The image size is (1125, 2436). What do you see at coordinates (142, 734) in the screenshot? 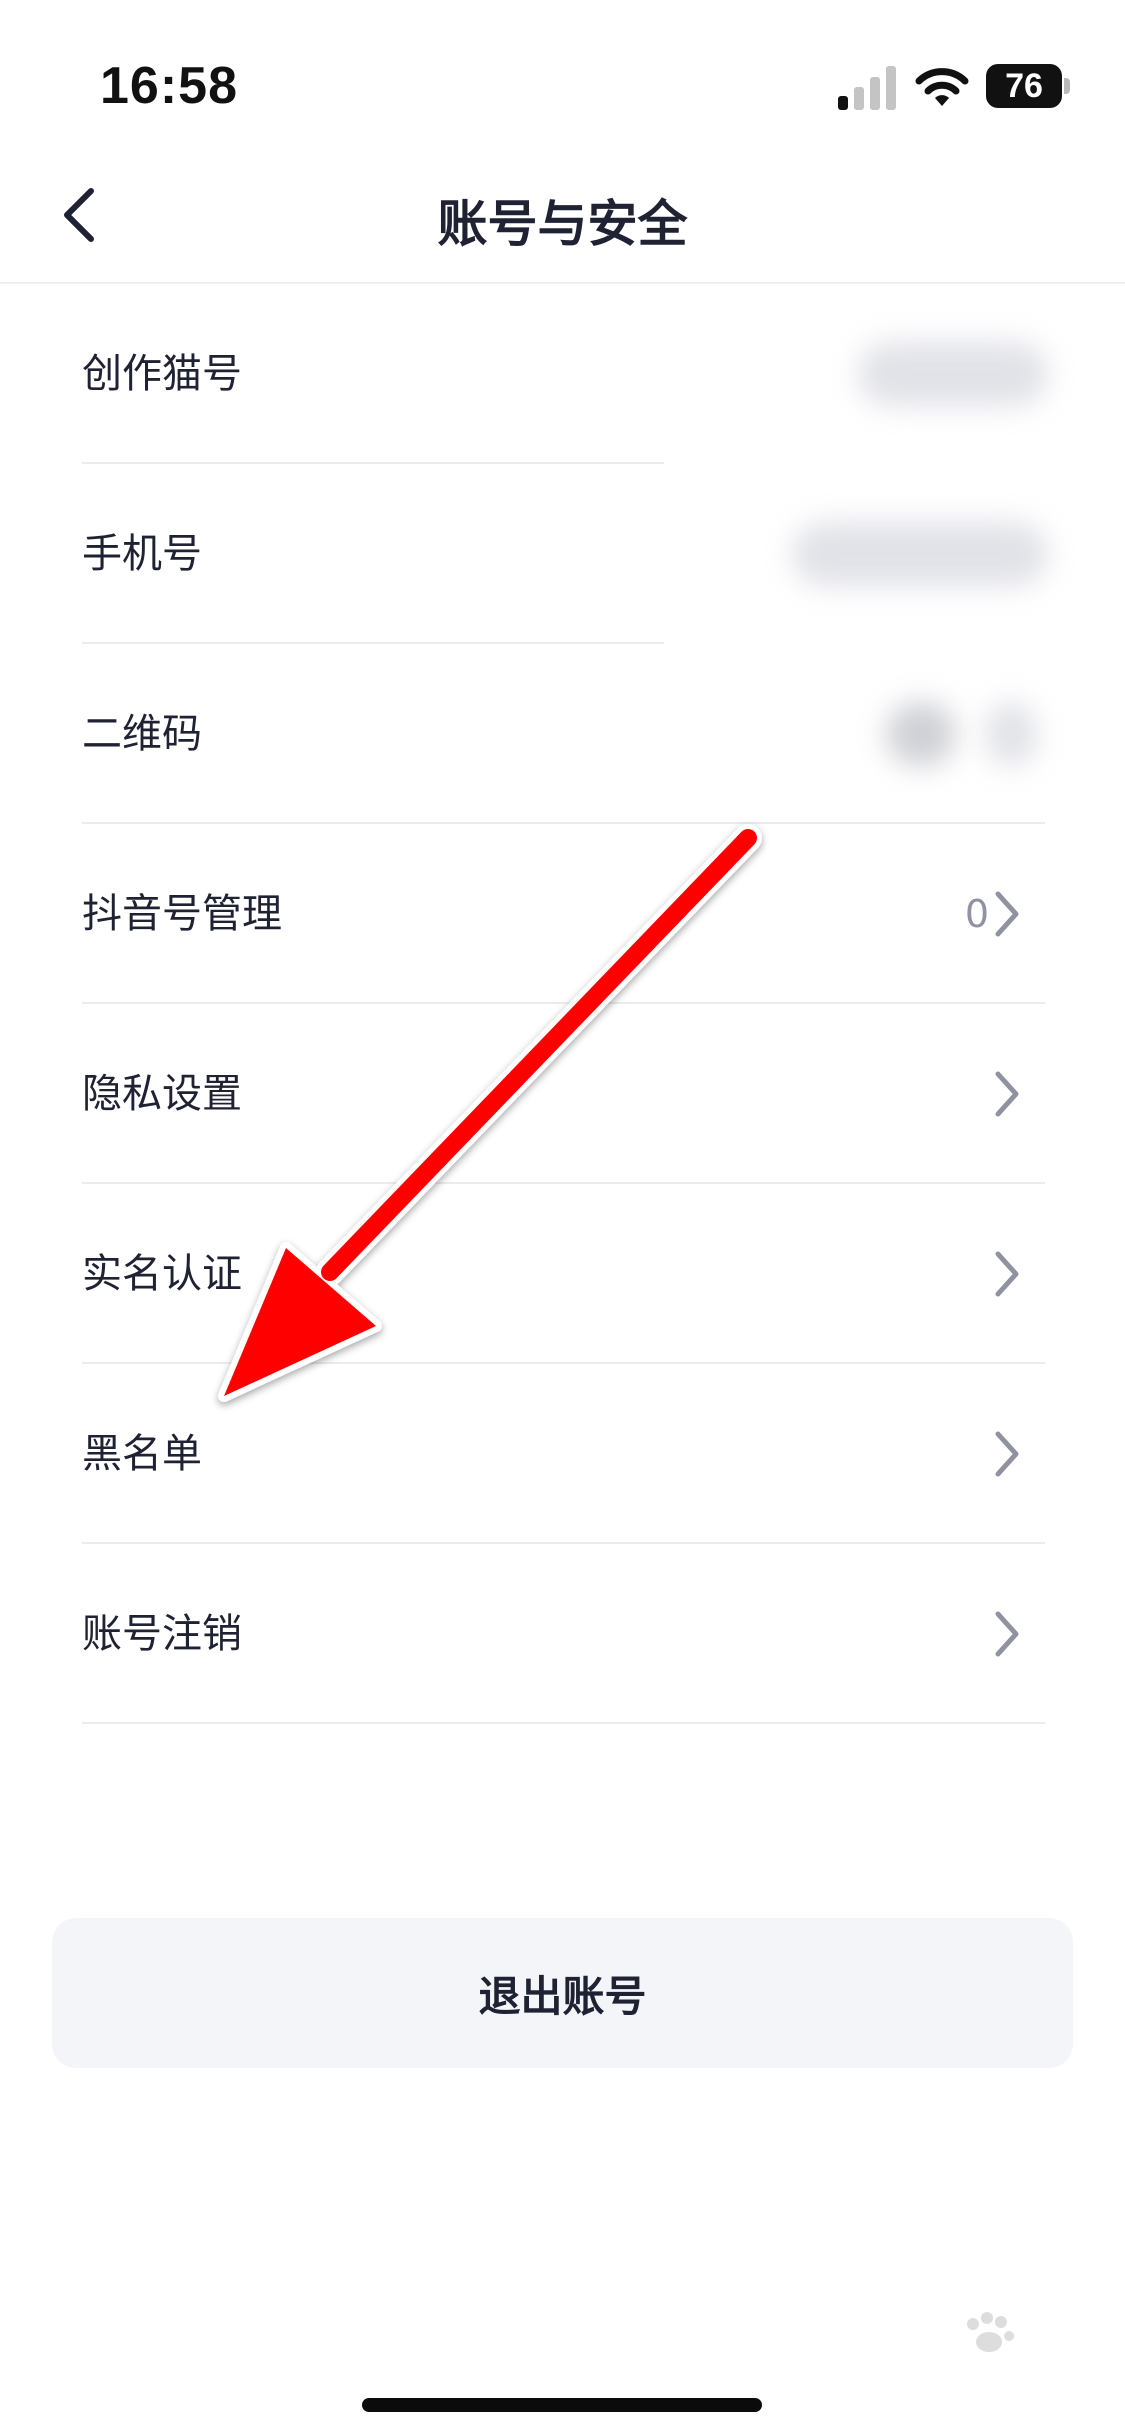
I see `row-label: 二维码` at bounding box center [142, 734].